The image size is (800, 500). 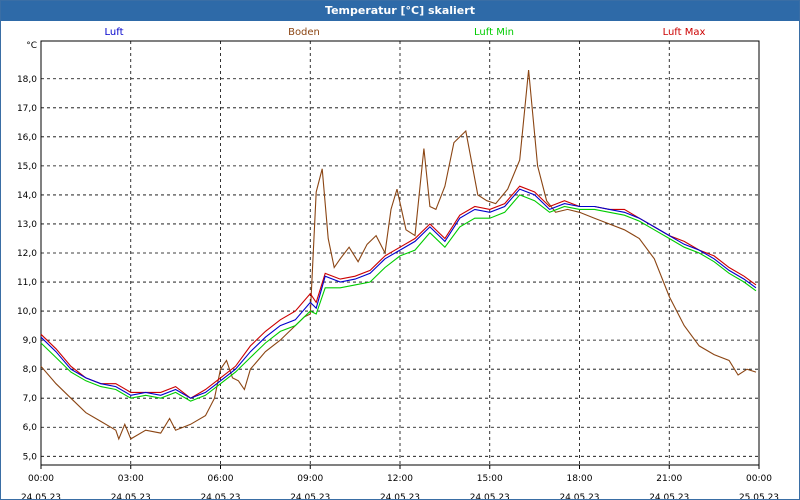 What do you see at coordinates (27, 167) in the screenshot?
I see `y-tick-label: 15,0` at bounding box center [27, 167].